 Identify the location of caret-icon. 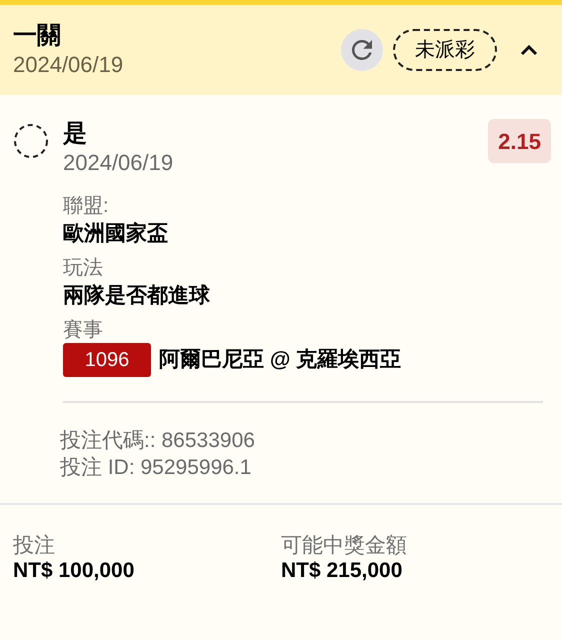
(529, 50).